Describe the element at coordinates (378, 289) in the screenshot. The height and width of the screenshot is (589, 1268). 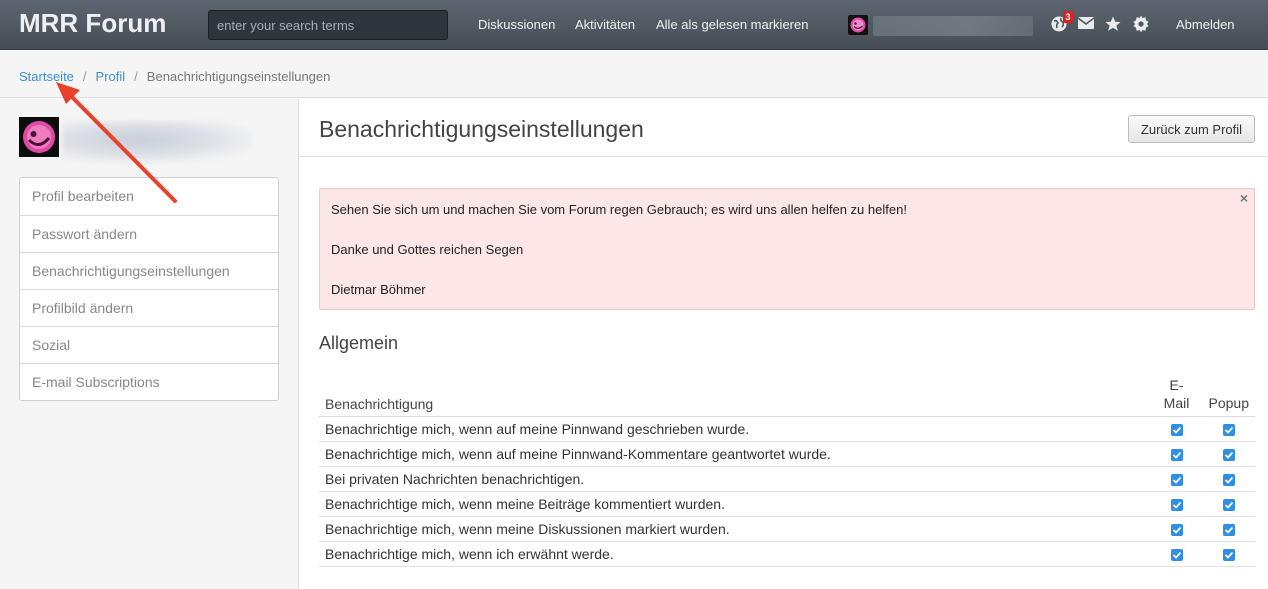
I see `alert-line: Dietmar Böhmer` at that location.